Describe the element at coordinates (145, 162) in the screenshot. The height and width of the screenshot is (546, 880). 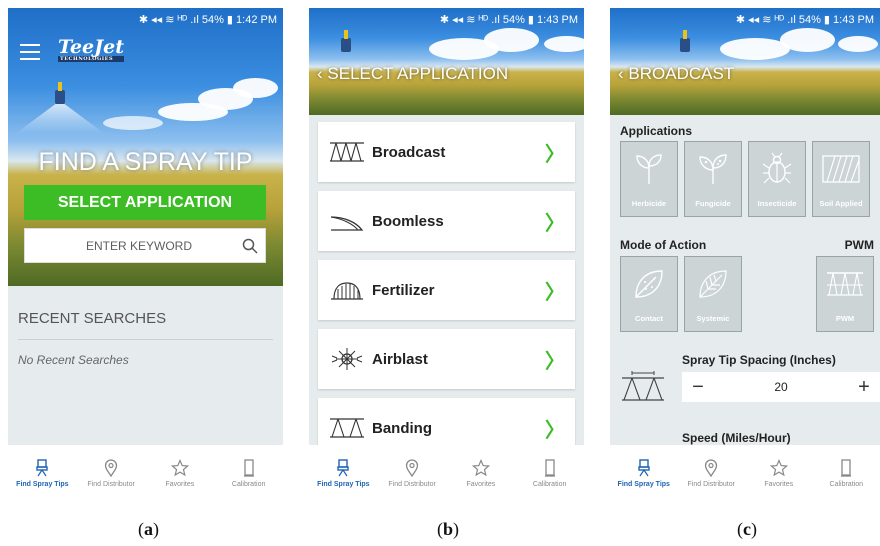
I see `page-title: FIND A SPRAY TIP` at that location.